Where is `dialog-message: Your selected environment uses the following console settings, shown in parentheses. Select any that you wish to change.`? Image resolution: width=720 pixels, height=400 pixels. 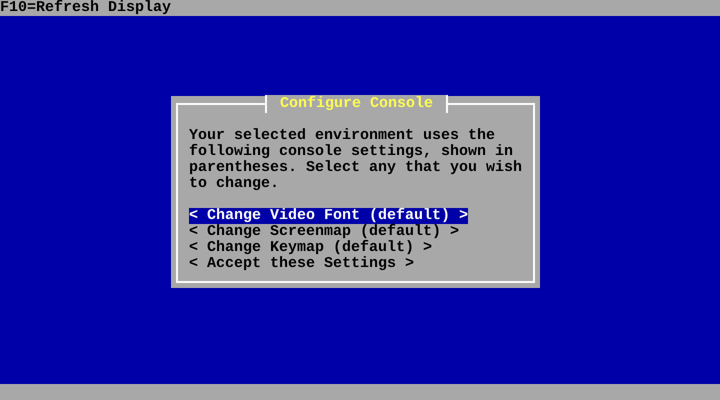
dialog-message: Your selected environment uses the following console settings, shown in parentheses. Select any that you wish to change. is located at coordinates (356, 160).